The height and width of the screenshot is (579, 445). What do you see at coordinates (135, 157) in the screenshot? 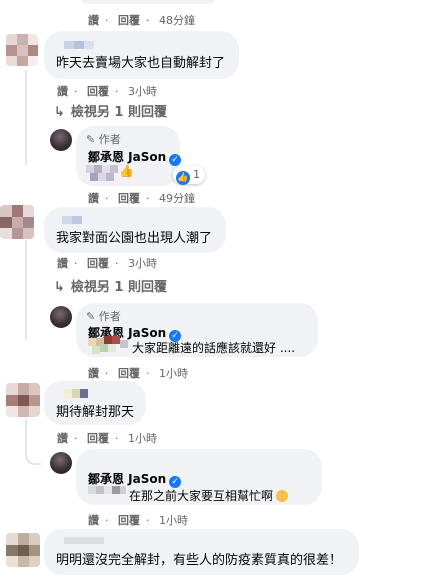
I see `author-name: 鄒承恩 JaSon ✓` at bounding box center [135, 157].